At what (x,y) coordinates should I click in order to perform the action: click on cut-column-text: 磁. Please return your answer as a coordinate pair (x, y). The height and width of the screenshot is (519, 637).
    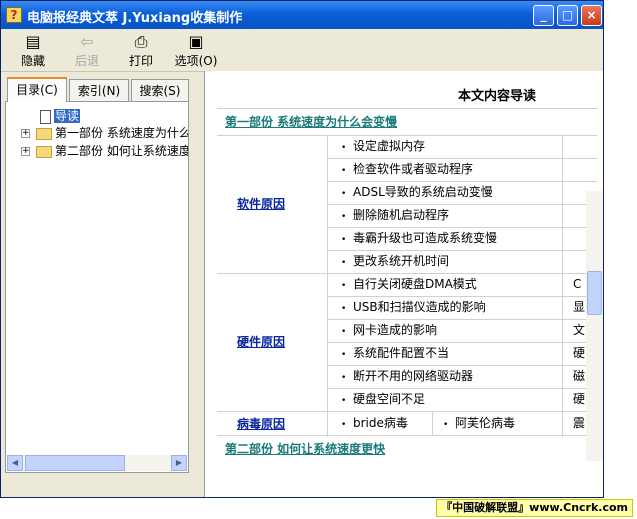
    Looking at the image, I should click on (579, 376).